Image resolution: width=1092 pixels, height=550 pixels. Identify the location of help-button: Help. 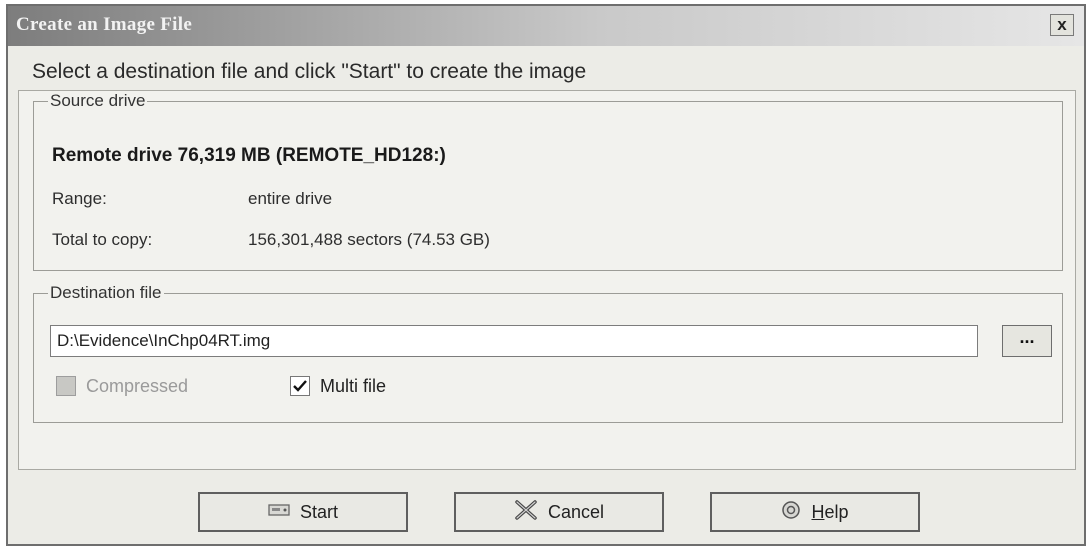
(815, 512).